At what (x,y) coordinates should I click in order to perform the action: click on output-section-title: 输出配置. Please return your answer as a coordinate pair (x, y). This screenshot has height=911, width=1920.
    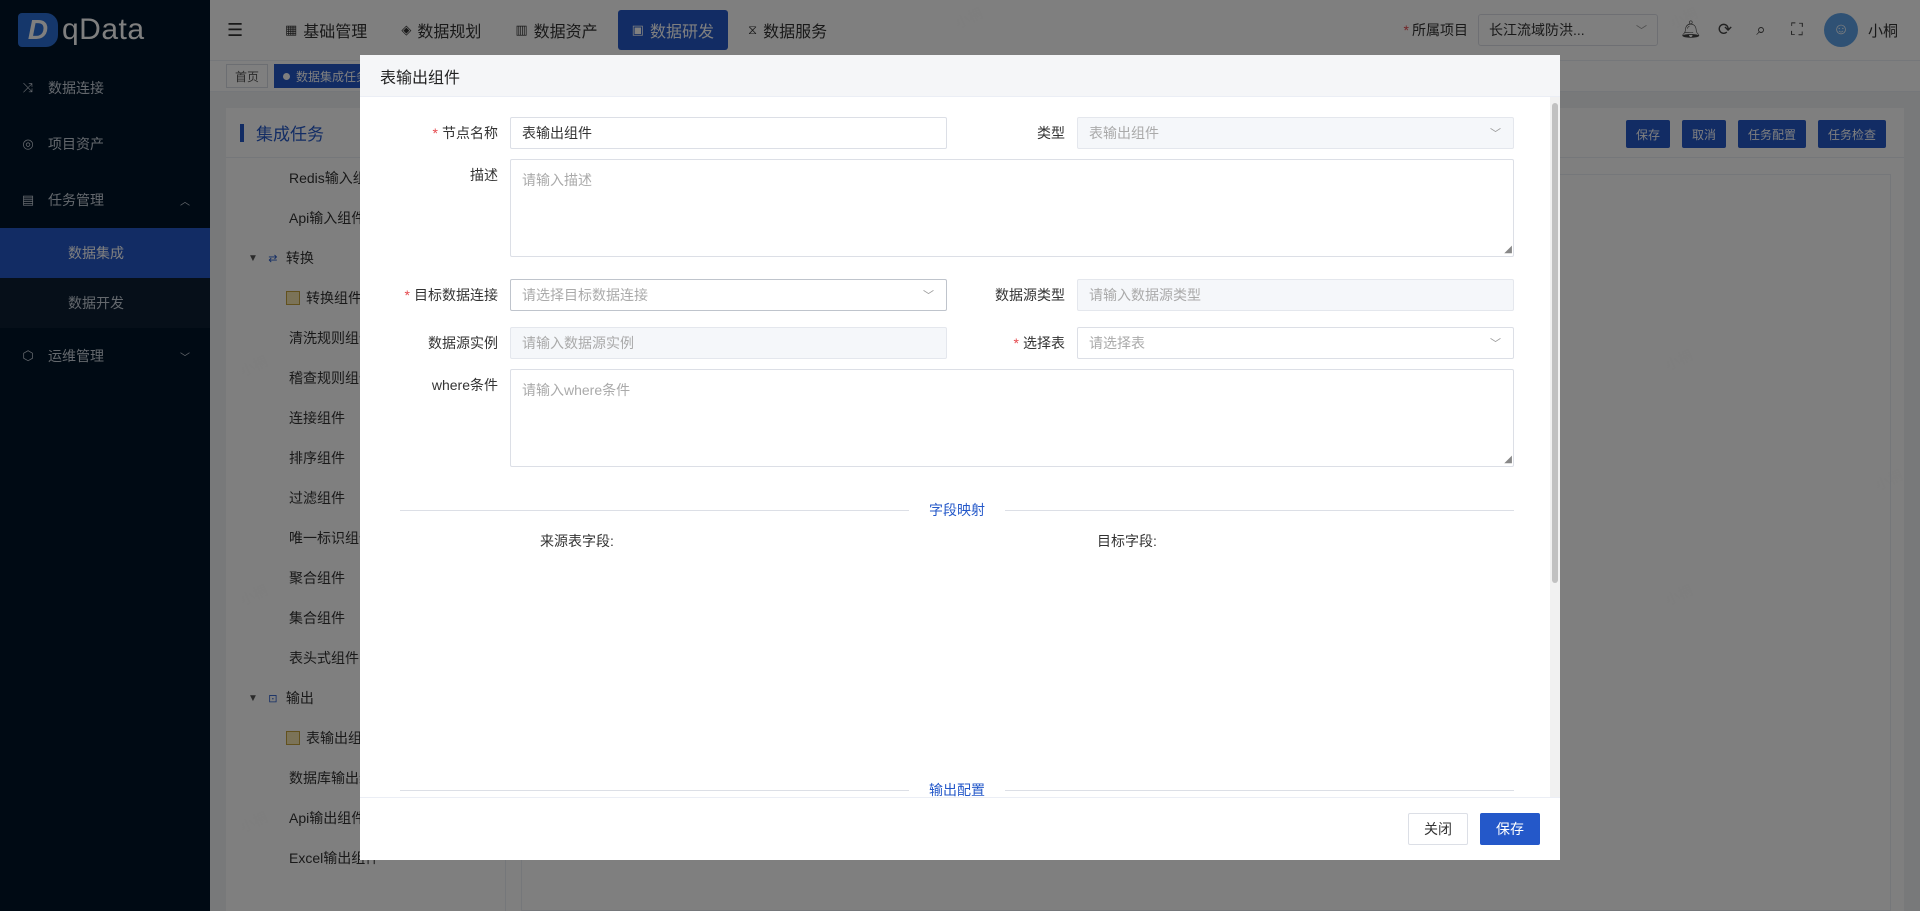
    Looking at the image, I should click on (957, 788).